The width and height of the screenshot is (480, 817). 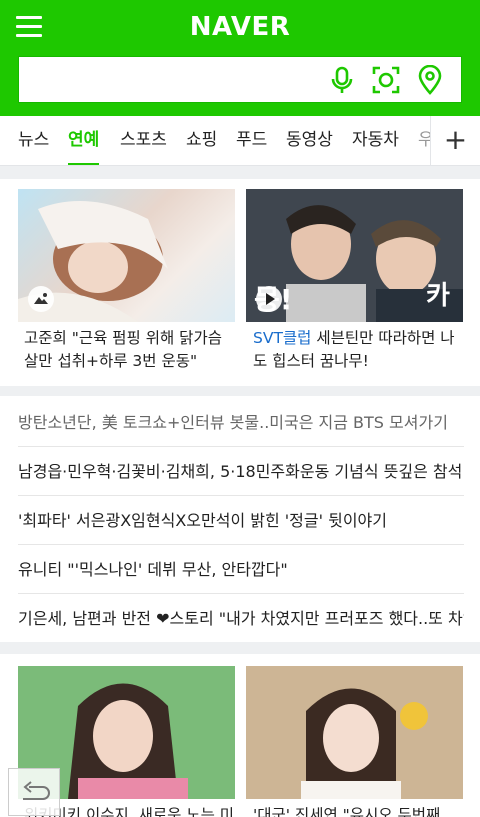 I want to click on headline-item: '최파타' 서은광X임현식X오만석이 밝힌 '정글' 뒷이야기, so click(x=241, y=520).